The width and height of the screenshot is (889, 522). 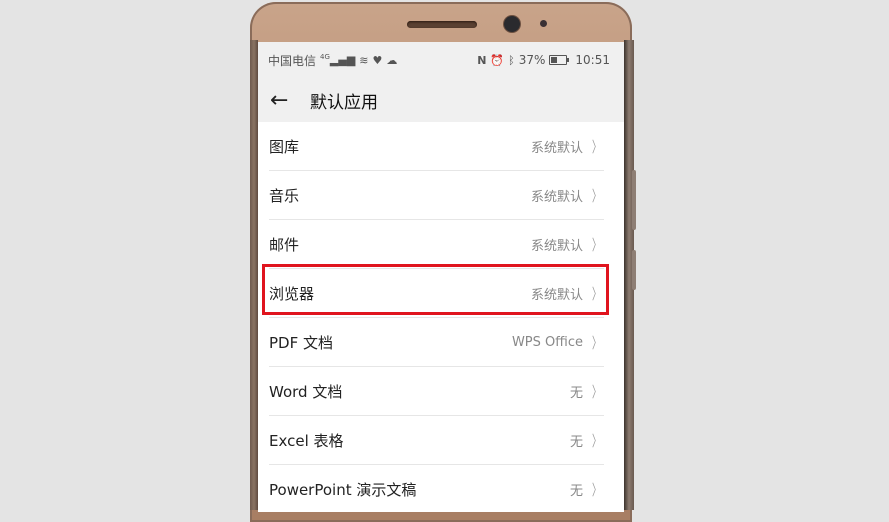 What do you see at coordinates (292, 294) in the screenshot?
I see `row-label: 浏览器` at bounding box center [292, 294].